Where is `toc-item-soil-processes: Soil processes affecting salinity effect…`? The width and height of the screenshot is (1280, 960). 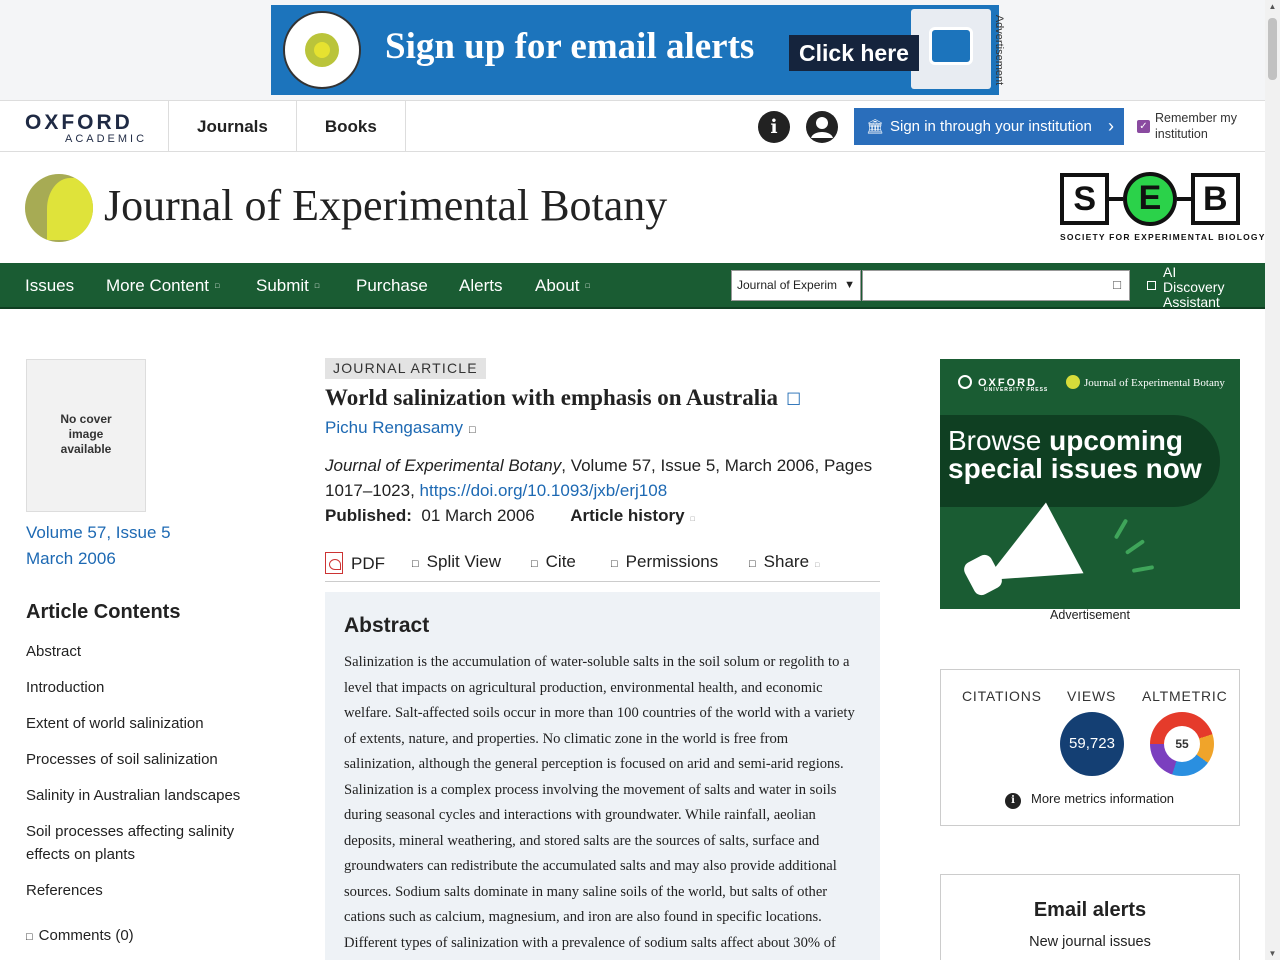 toc-item-soil-processes: Soil processes affecting salinity effect… is located at coordinates (146, 843).